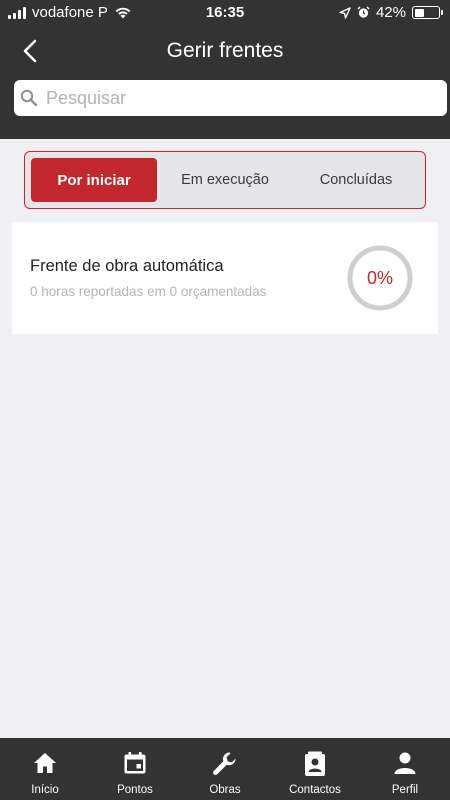 The image size is (450, 800). What do you see at coordinates (405, 790) in the screenshot?
I see `tab-label: Perfil` at bounding box center [405, 790].